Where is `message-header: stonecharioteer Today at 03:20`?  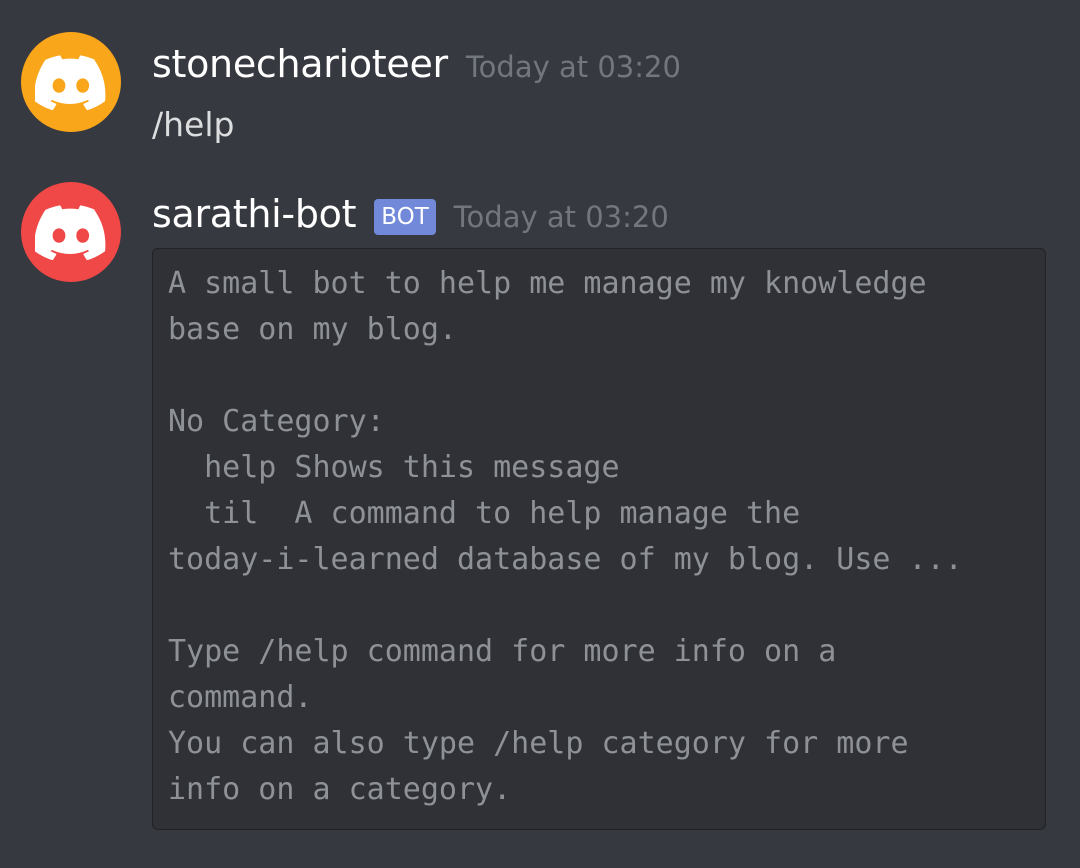 message-header: stonecharioteer Today at 03:20 is located at coordinates (416, 64).